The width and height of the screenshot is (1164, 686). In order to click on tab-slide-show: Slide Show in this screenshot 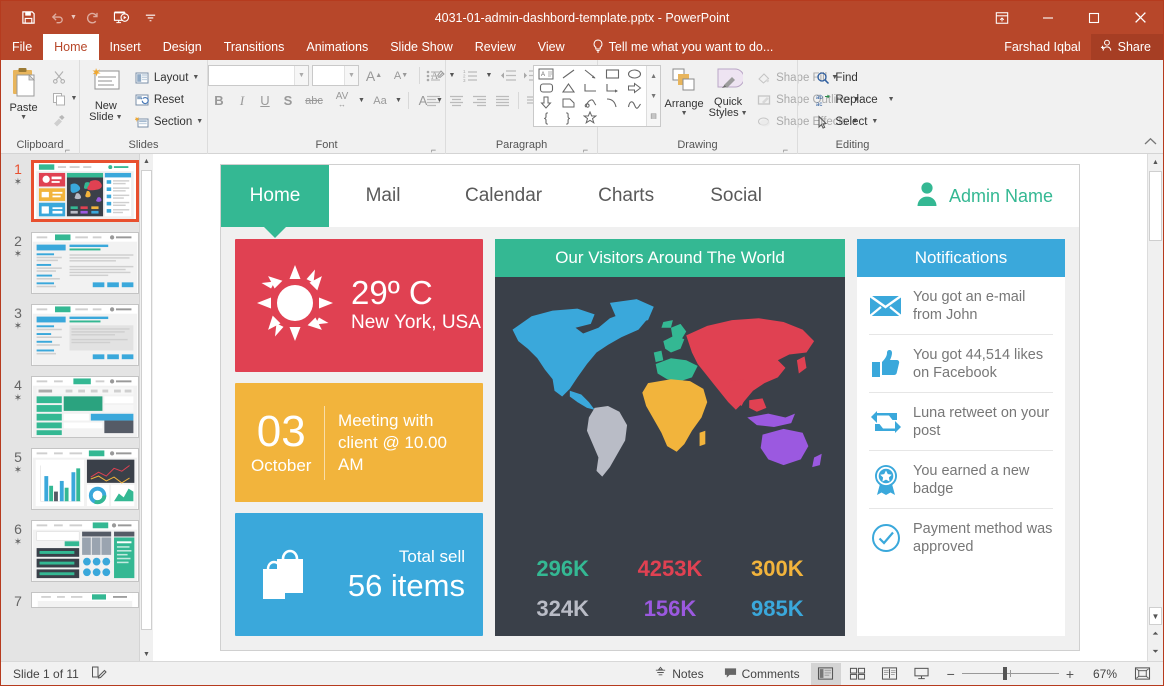, I will do `click(421, 47)`.